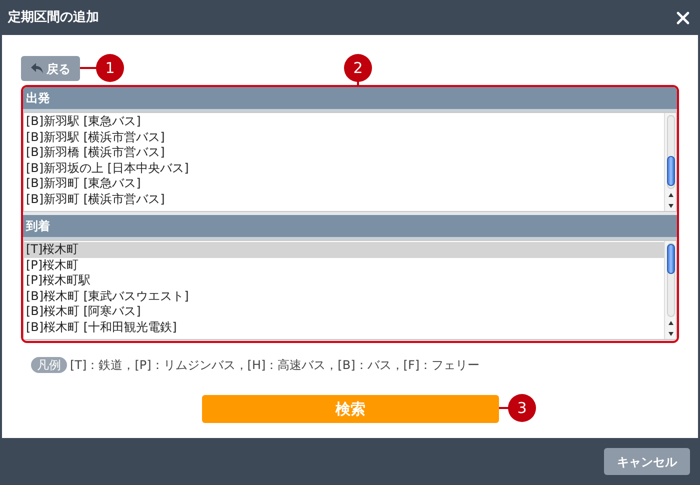 This screenshot has height=485, width=700. What do you see at coordinates (37, 68) in the screenshot?
I see `back-arrow-icon` at bounding box center [37, 68].